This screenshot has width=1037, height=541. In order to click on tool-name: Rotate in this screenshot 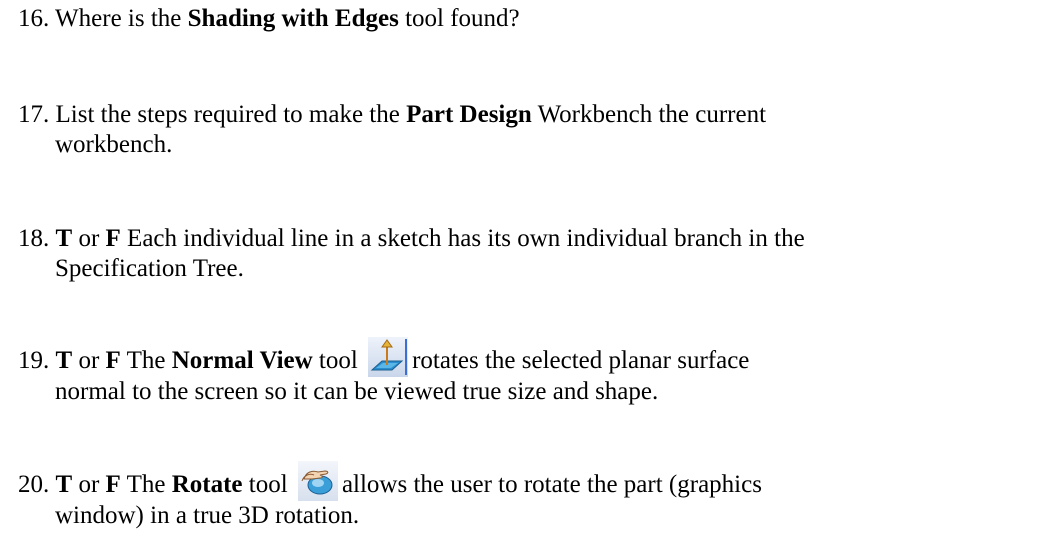, I will do `click(207, 484)`.